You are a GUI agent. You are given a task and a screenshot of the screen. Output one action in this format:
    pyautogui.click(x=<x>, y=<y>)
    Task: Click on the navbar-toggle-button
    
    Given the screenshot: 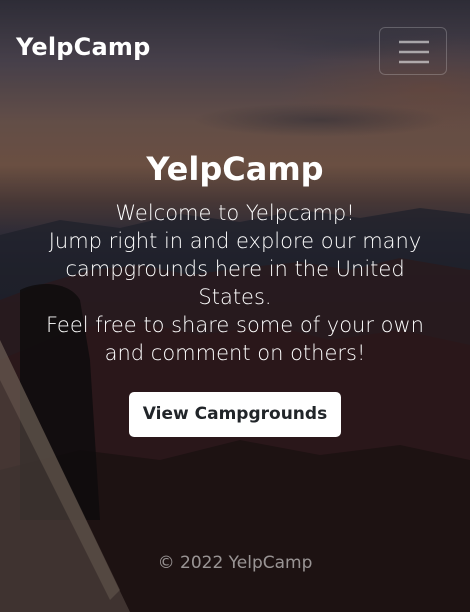 What is the action you would take?
    pyautogui.click(x=413, y=51)
    